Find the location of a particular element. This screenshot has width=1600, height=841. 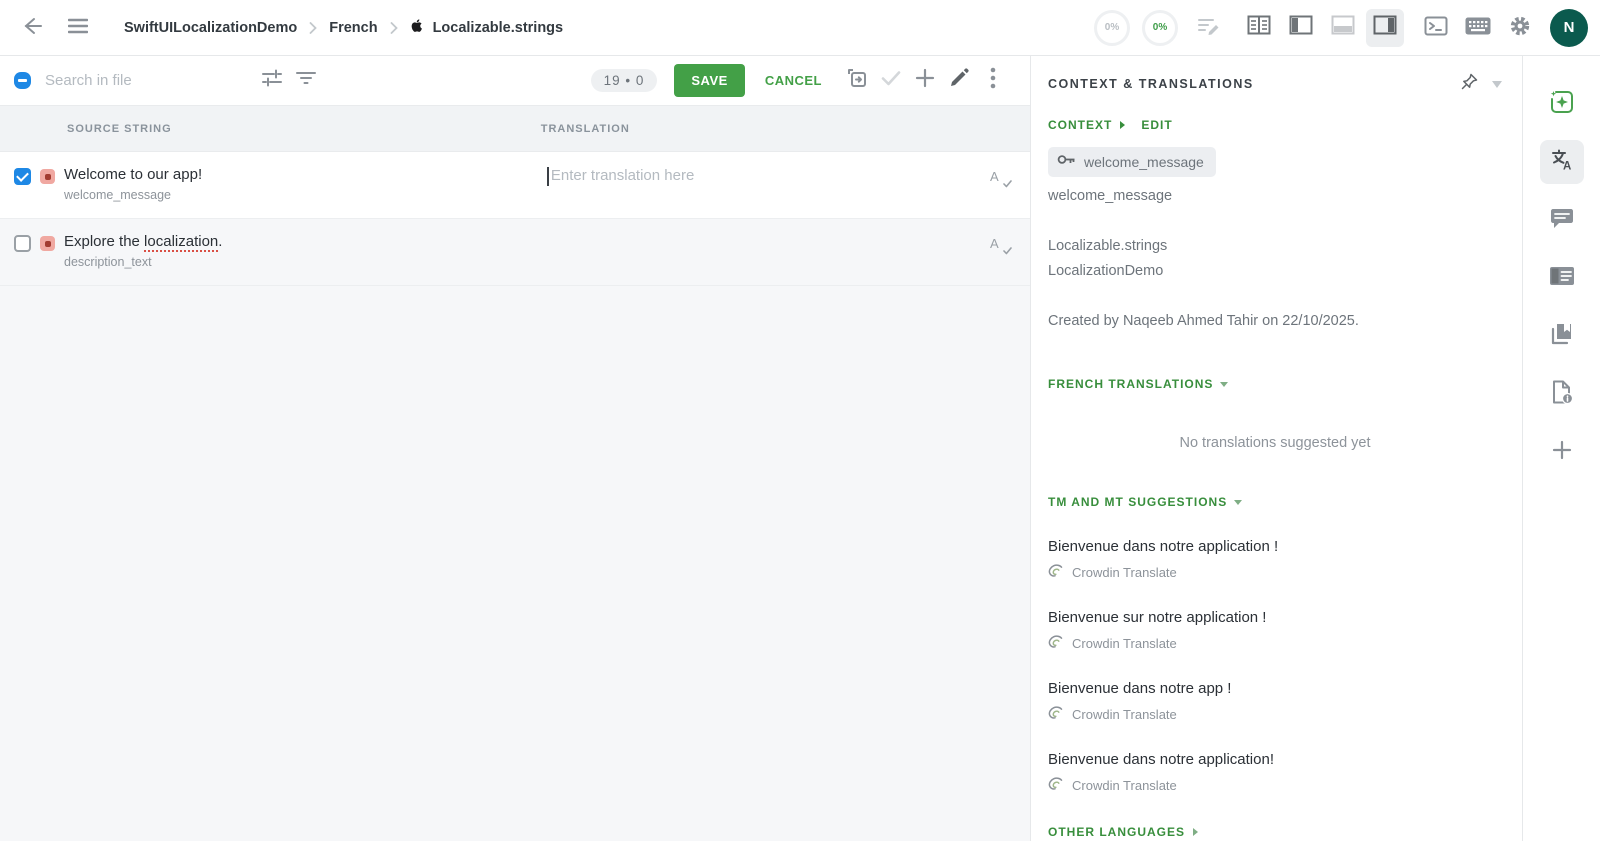

suggestion-text: Bienvenue dans notre app ! is located at coordinates (1140, 688).